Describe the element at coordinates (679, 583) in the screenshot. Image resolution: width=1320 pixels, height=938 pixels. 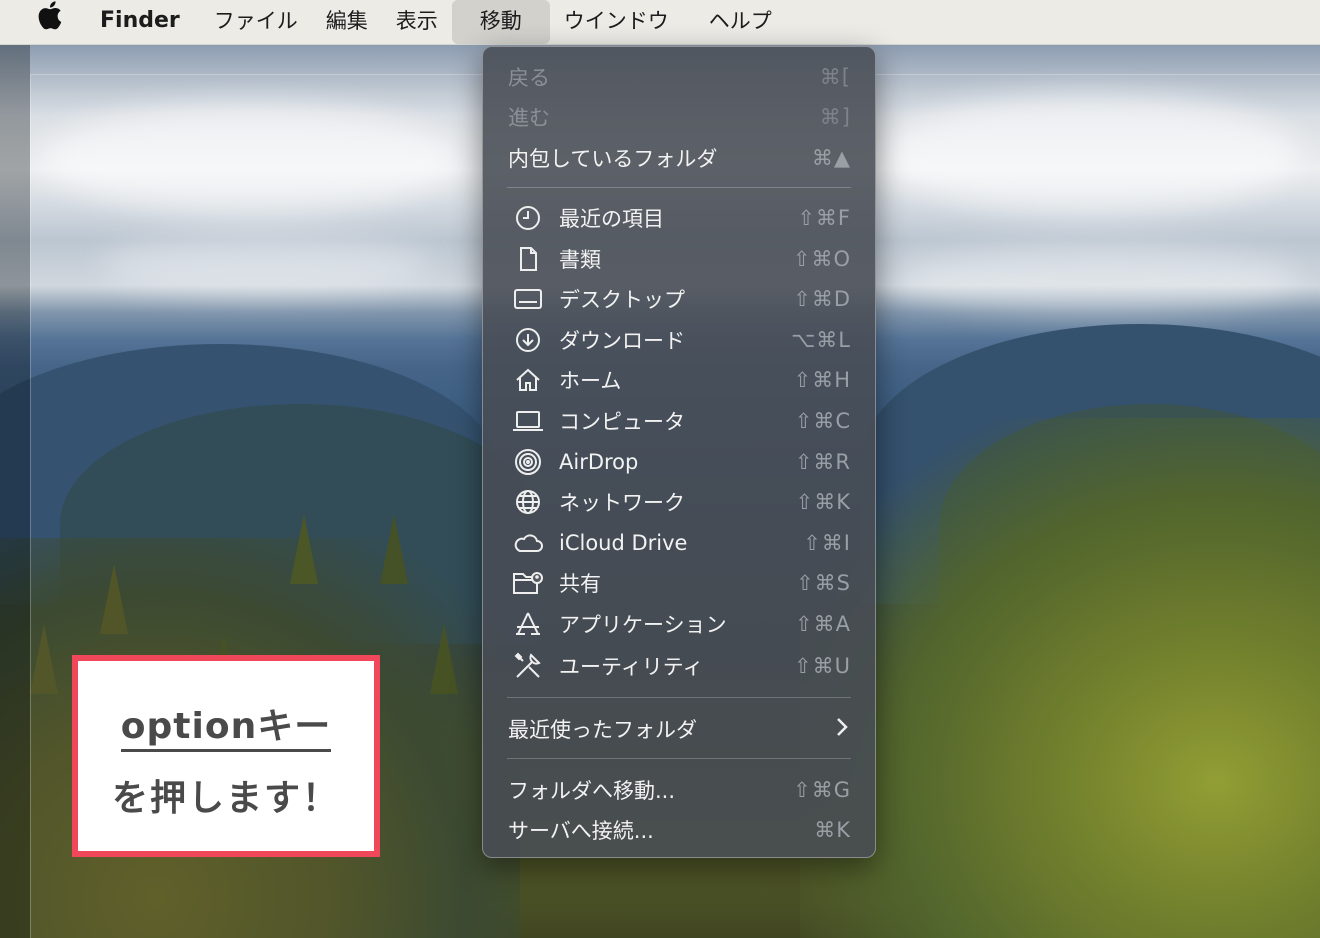
I see `menu-item-shared: 共有 ⇧⌘S` at that location.